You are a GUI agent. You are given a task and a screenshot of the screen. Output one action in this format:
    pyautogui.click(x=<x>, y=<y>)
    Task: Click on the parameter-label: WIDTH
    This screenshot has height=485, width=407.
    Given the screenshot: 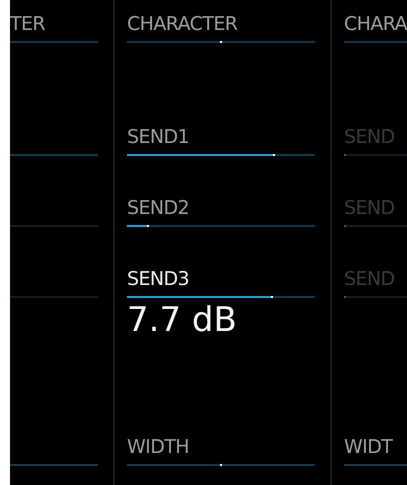 What is the action you would take?
    pyautogui.click(x=158, y=447)
    